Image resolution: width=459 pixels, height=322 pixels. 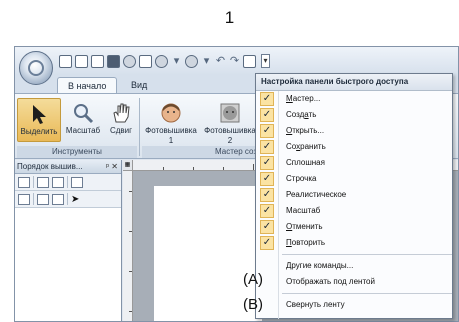 What do you see at coordinates (77, 152) in the screenshot?
I see `ribbon-group-tools-label: Инструменты` at bounding box center [77, 152].